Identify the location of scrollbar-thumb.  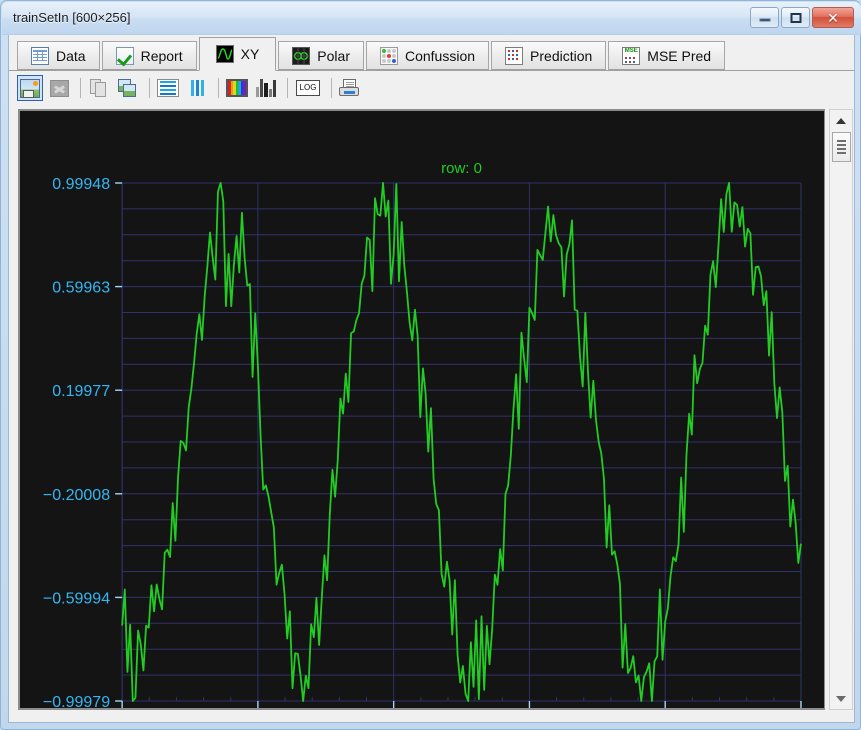
(841, 147).